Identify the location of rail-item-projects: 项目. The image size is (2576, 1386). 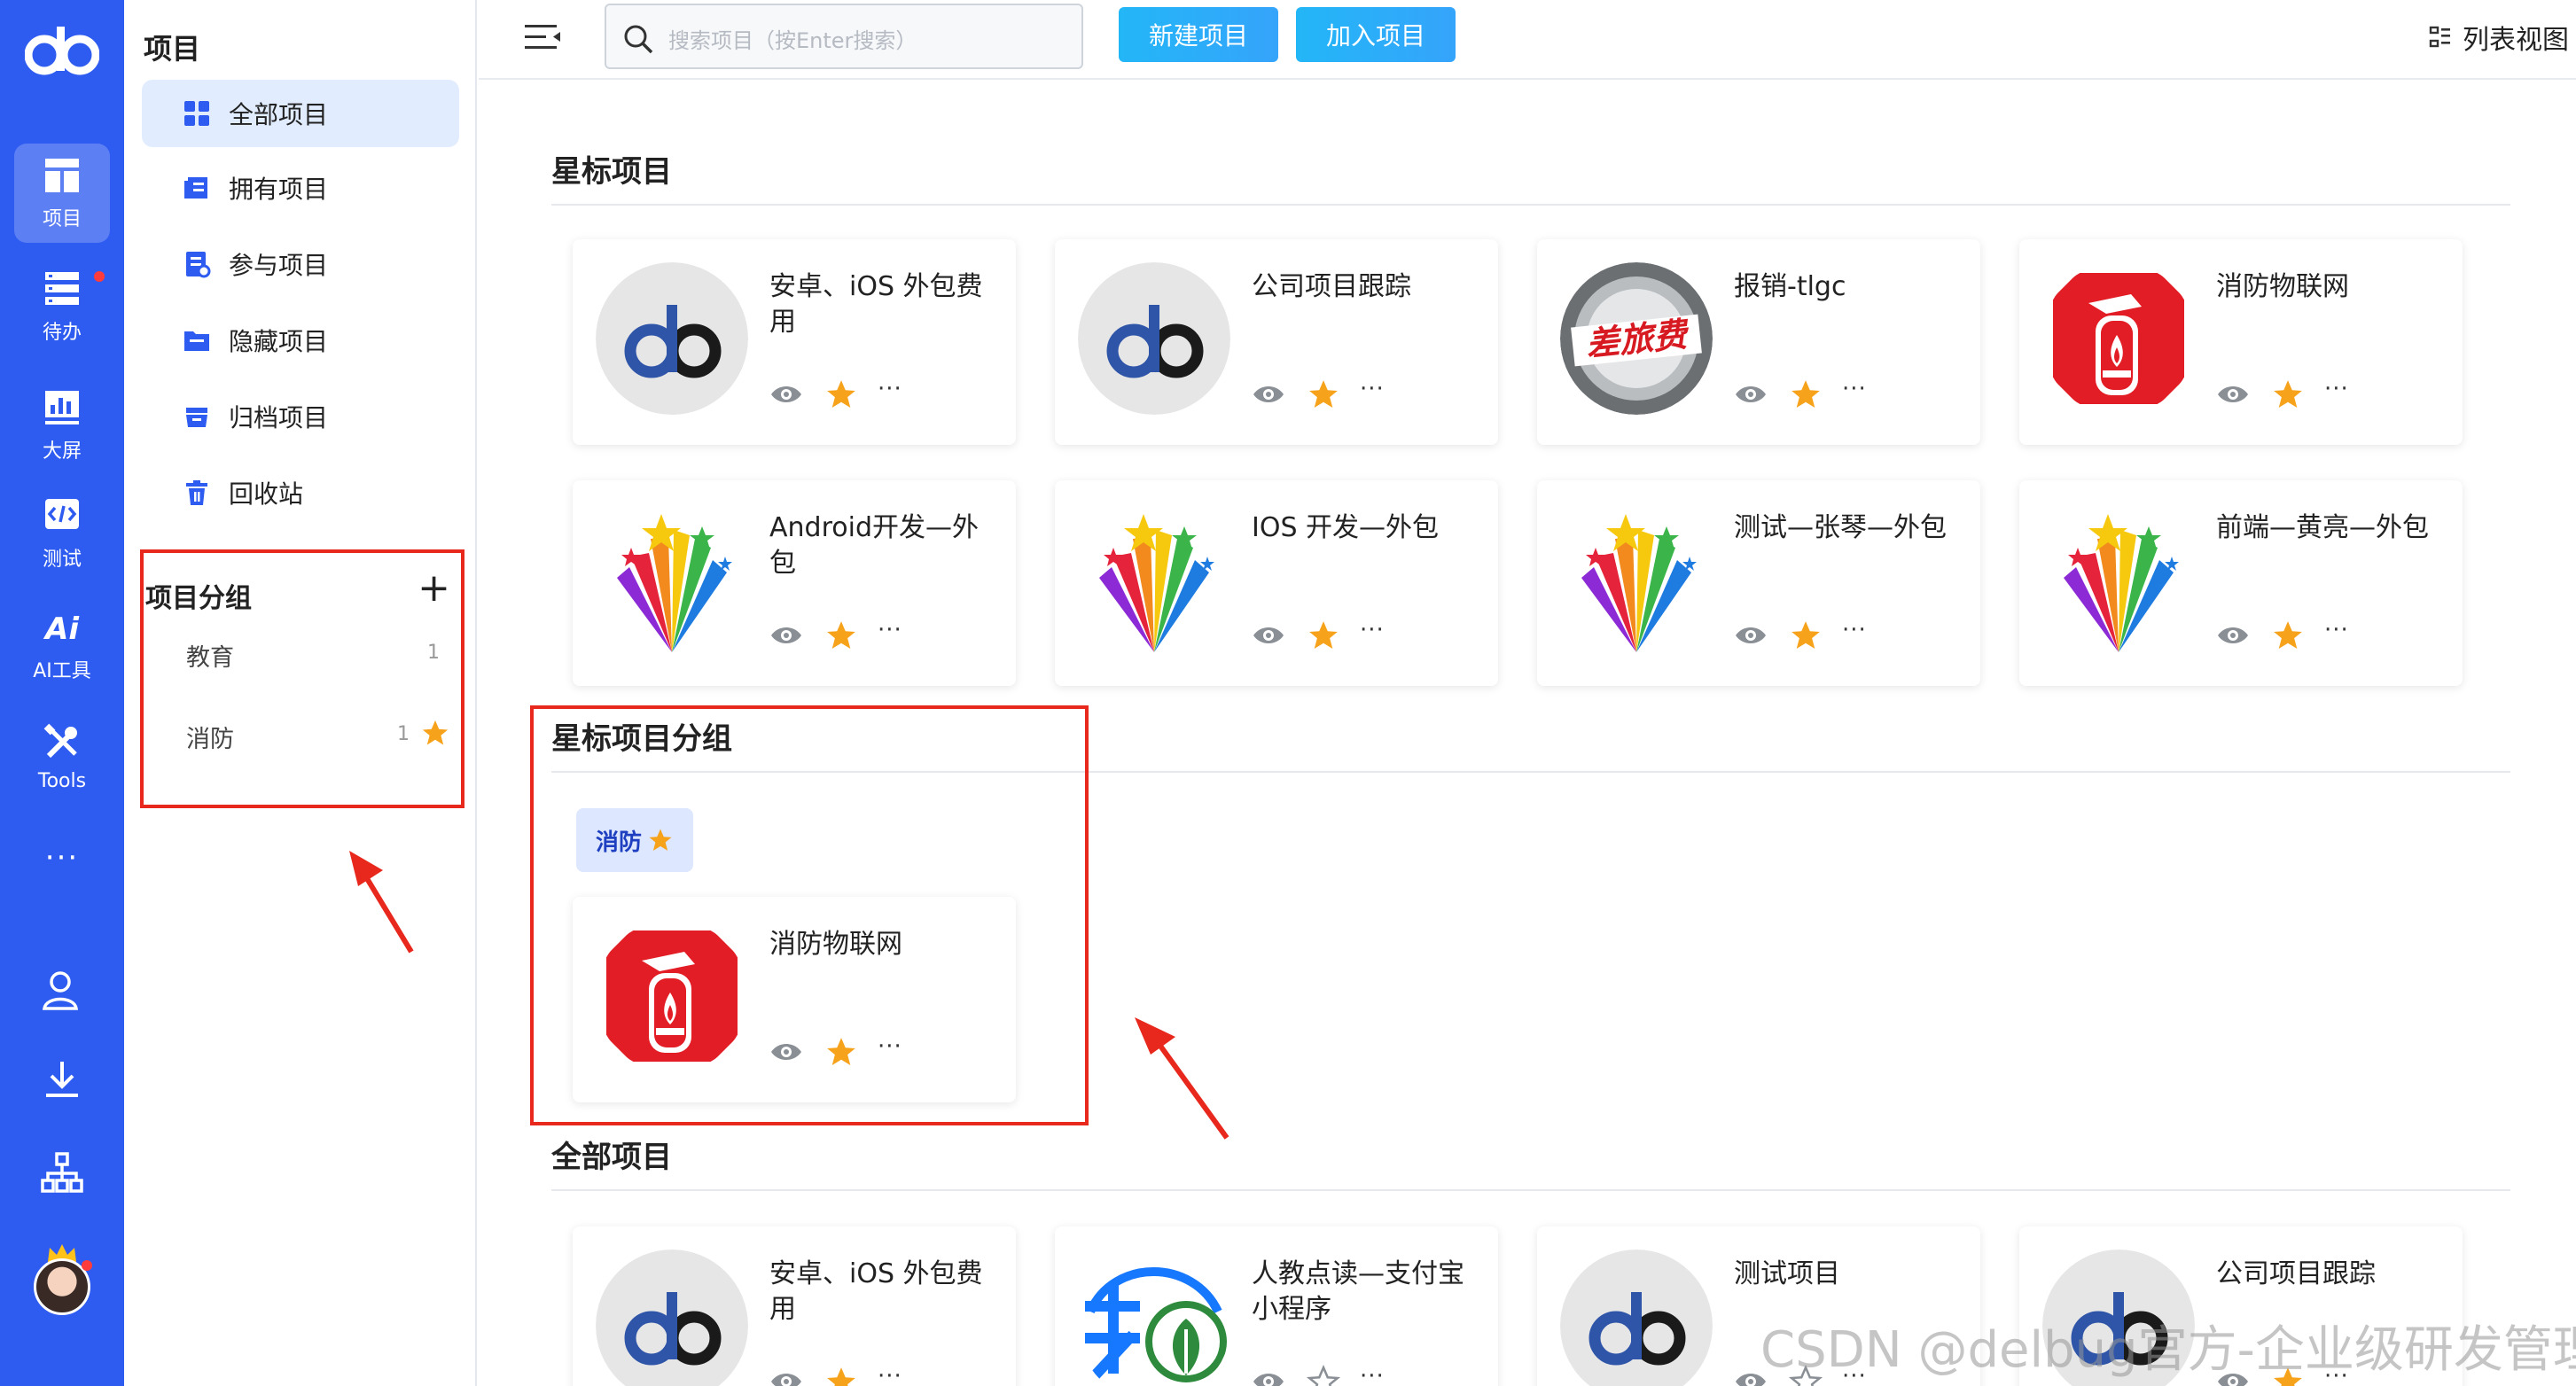
(62, 193).